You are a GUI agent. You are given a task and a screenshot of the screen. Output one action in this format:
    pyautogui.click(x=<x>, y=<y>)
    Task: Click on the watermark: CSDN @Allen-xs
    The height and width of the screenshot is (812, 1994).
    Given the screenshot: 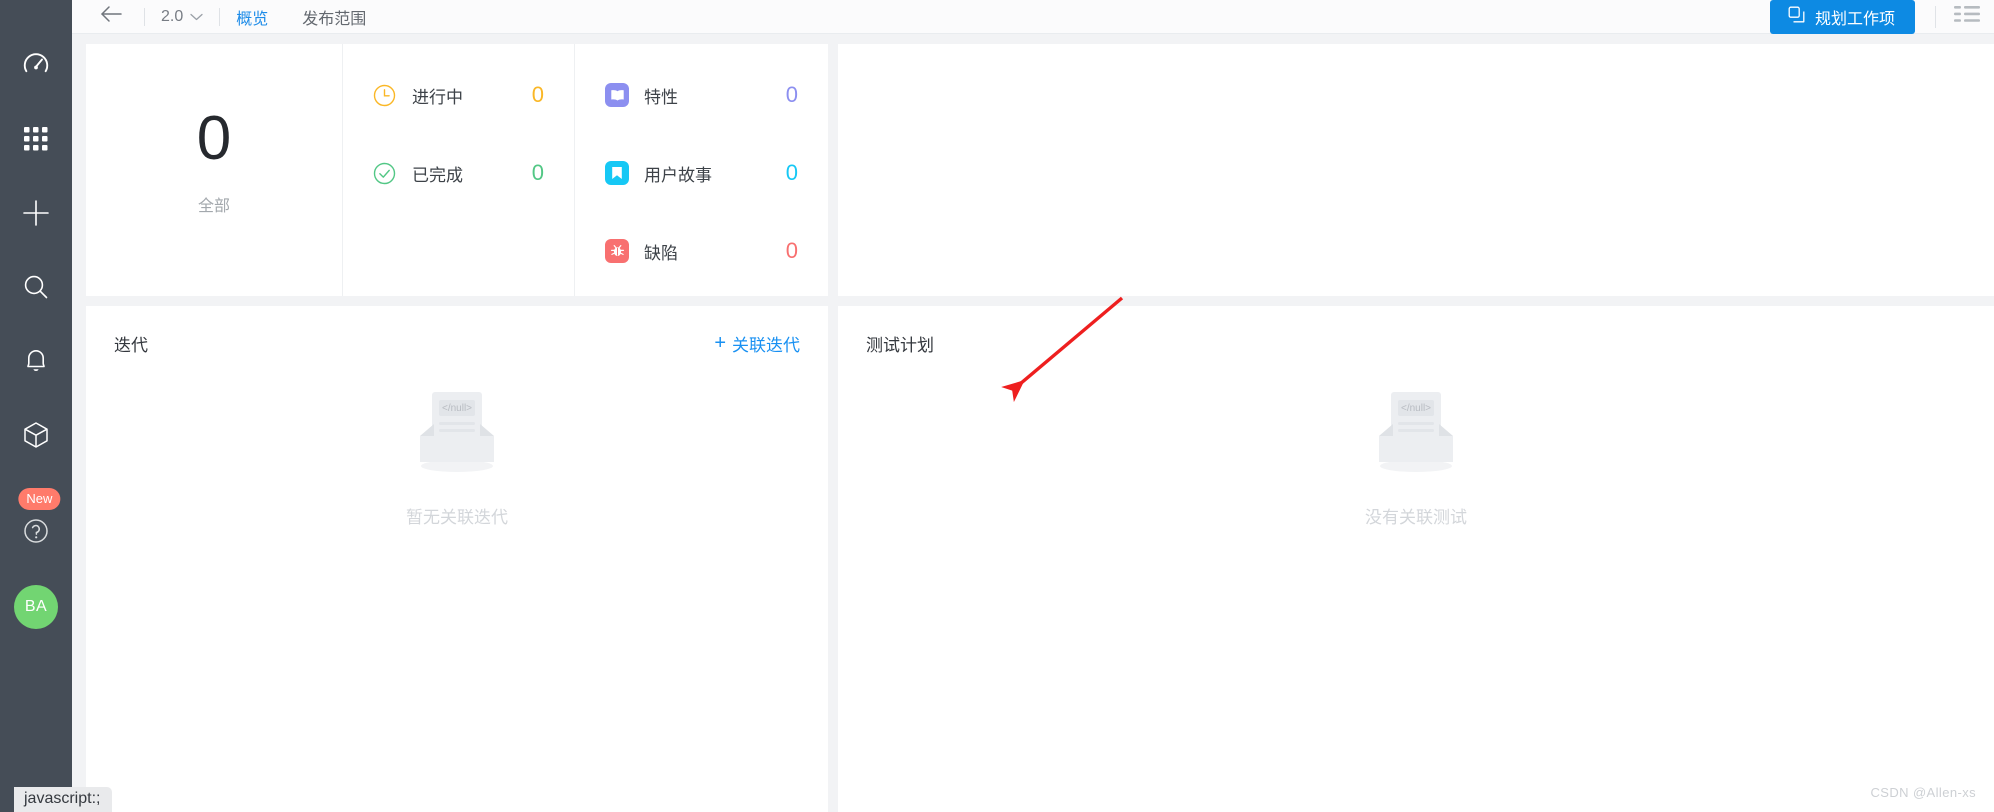 What is the action you would take?
    pyautogui.click(x=1923, y=792)
    